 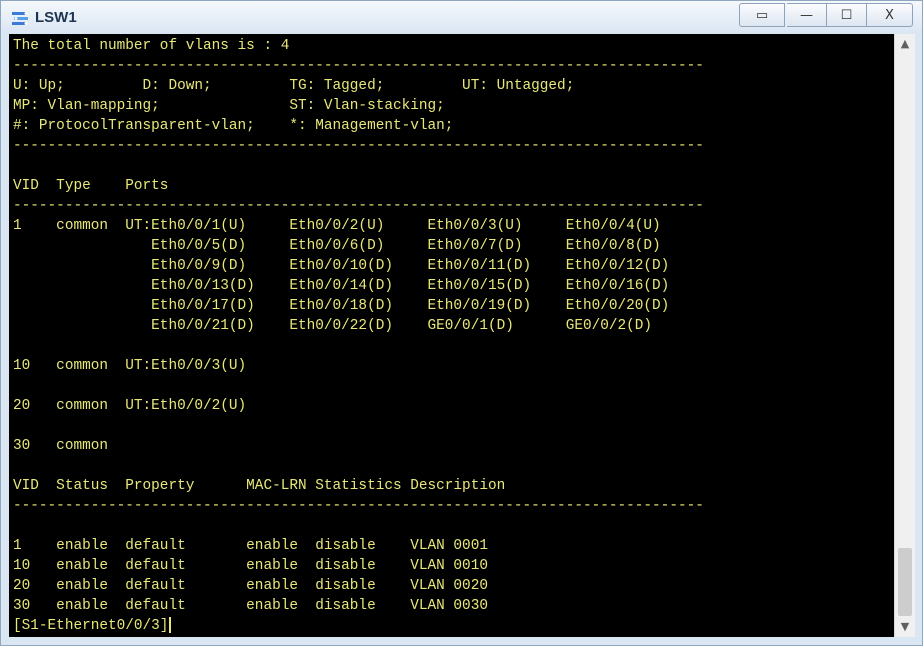 I want to click on close-button: X, so click(x=890, y=15).